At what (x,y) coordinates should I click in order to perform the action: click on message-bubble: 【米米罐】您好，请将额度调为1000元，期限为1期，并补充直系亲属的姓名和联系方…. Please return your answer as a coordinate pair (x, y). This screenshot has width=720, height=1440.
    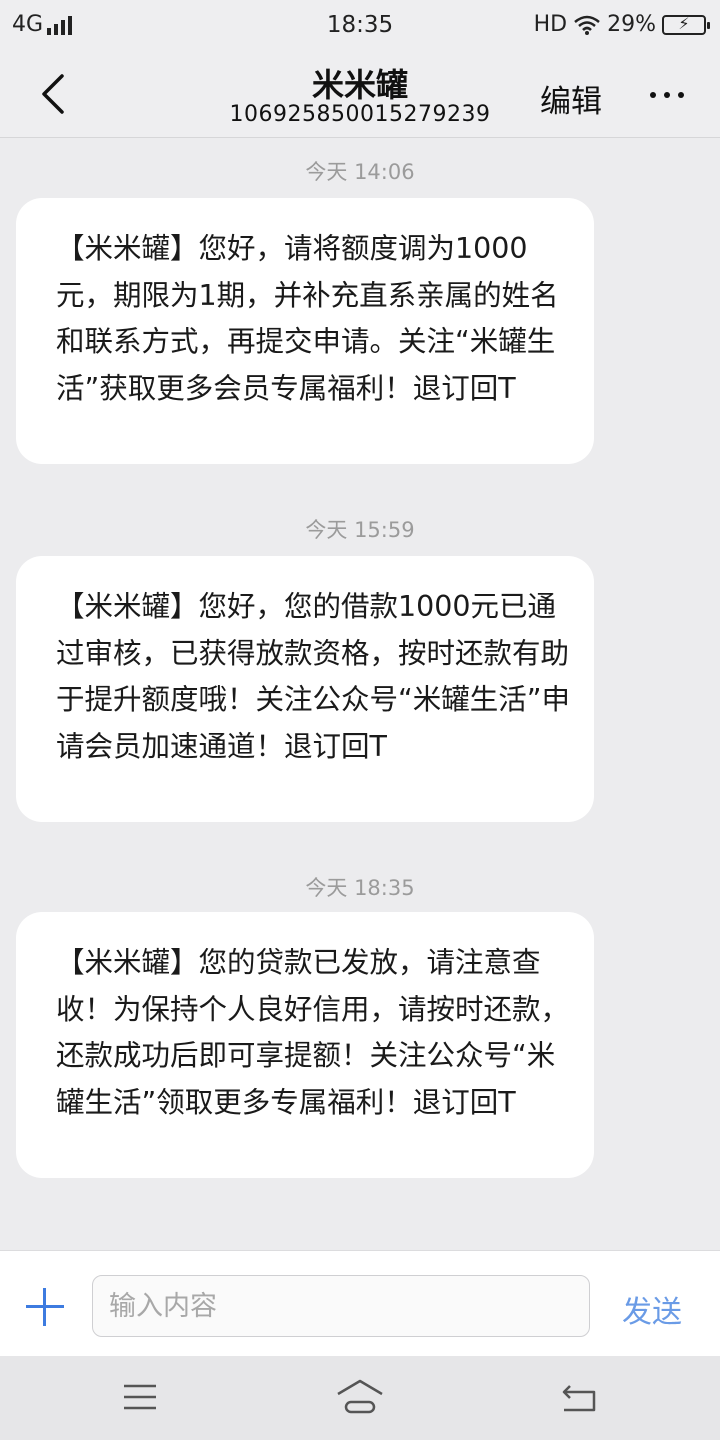
    Looking at the image, I should click on (305, 331).